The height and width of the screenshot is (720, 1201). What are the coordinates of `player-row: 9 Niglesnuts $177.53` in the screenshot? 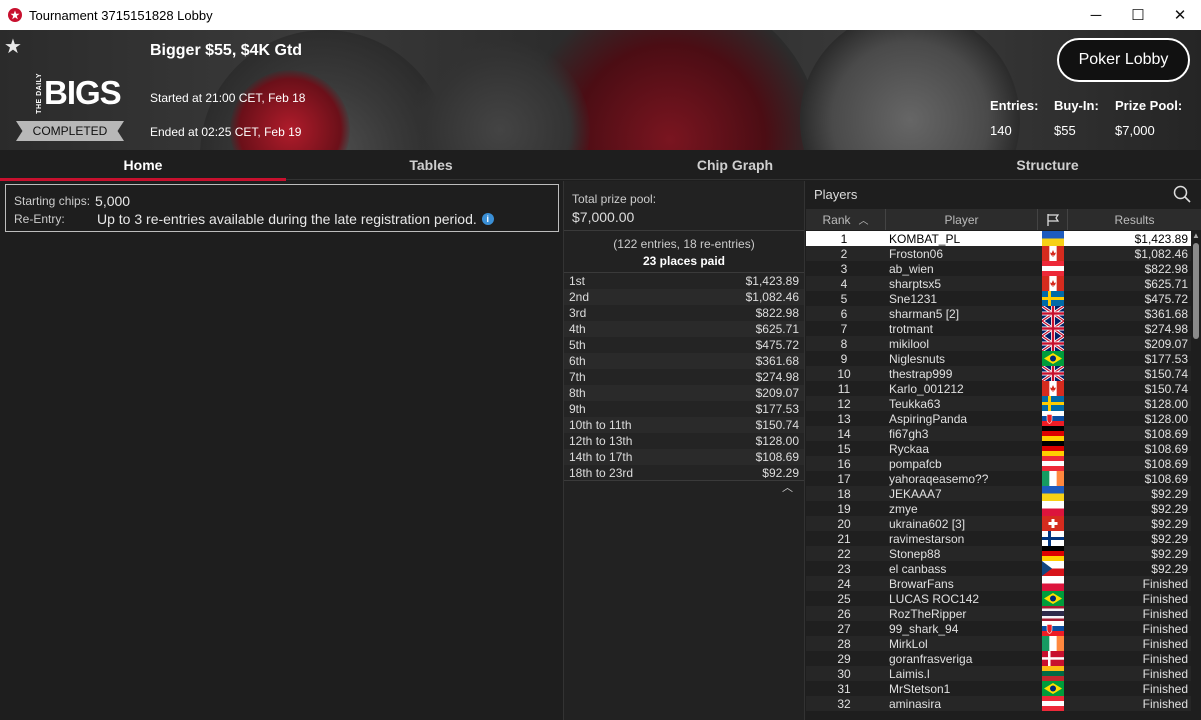 It's located at (998, 358).